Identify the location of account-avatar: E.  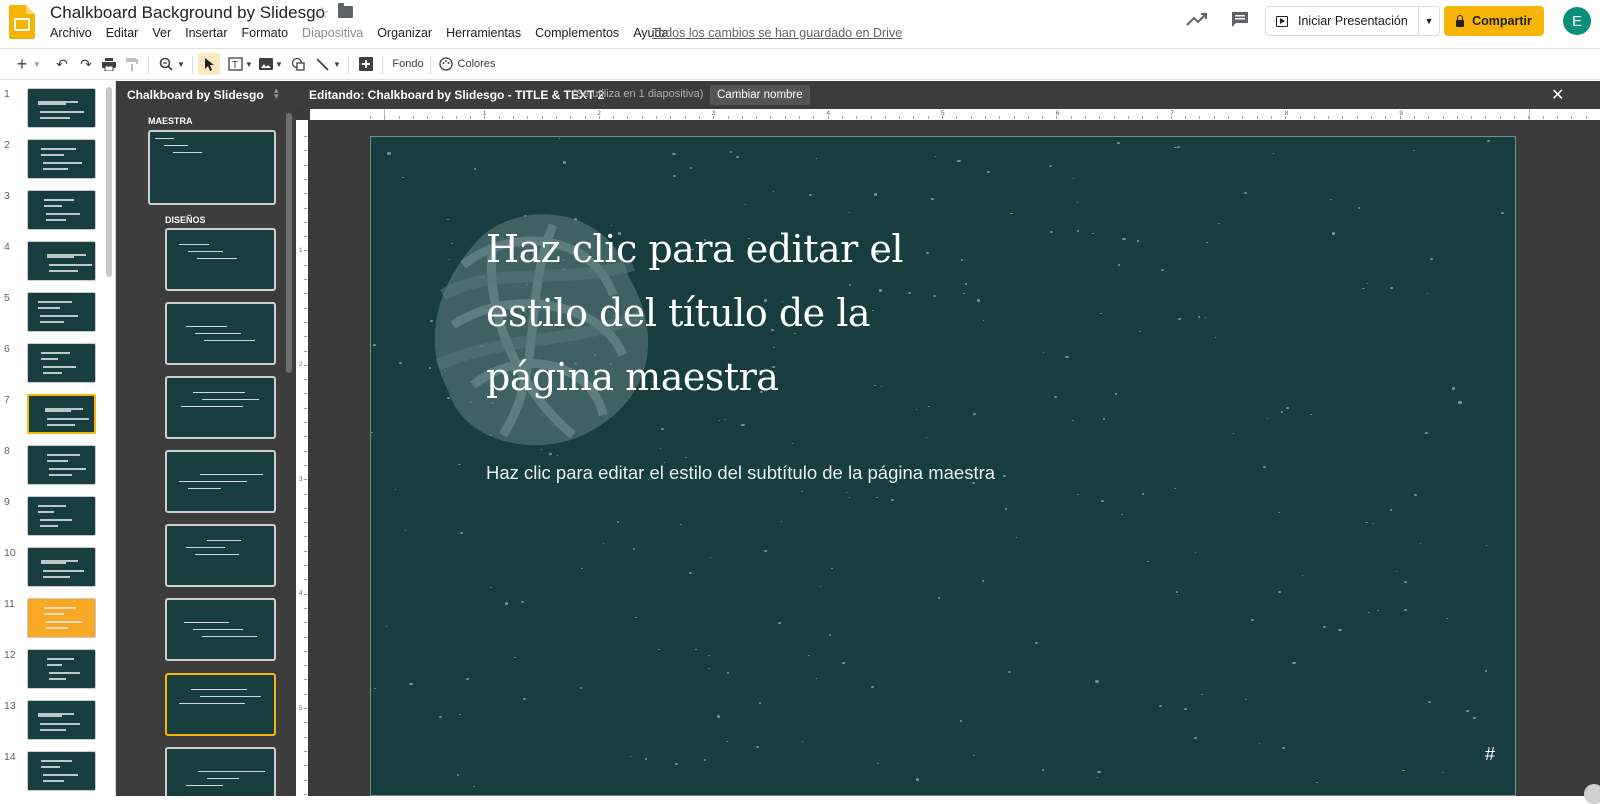
(1577, 21).